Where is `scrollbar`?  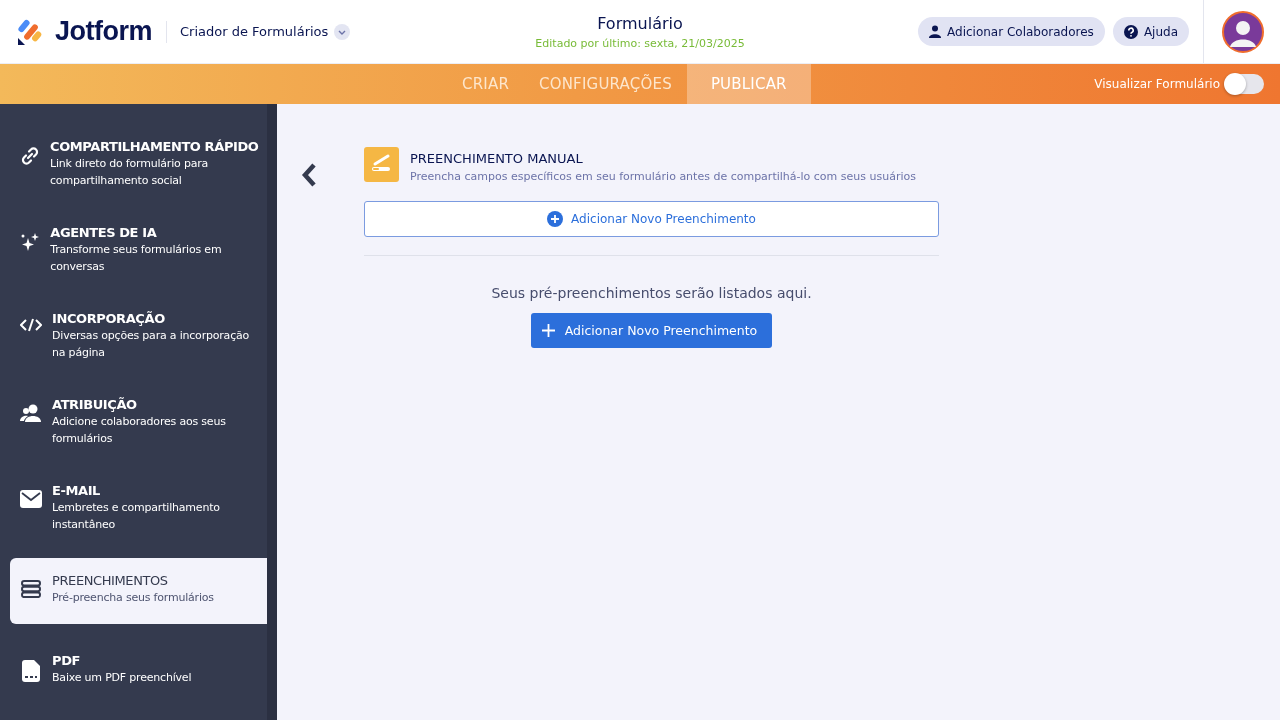 scrollbar is located at coordinates (272, 412).